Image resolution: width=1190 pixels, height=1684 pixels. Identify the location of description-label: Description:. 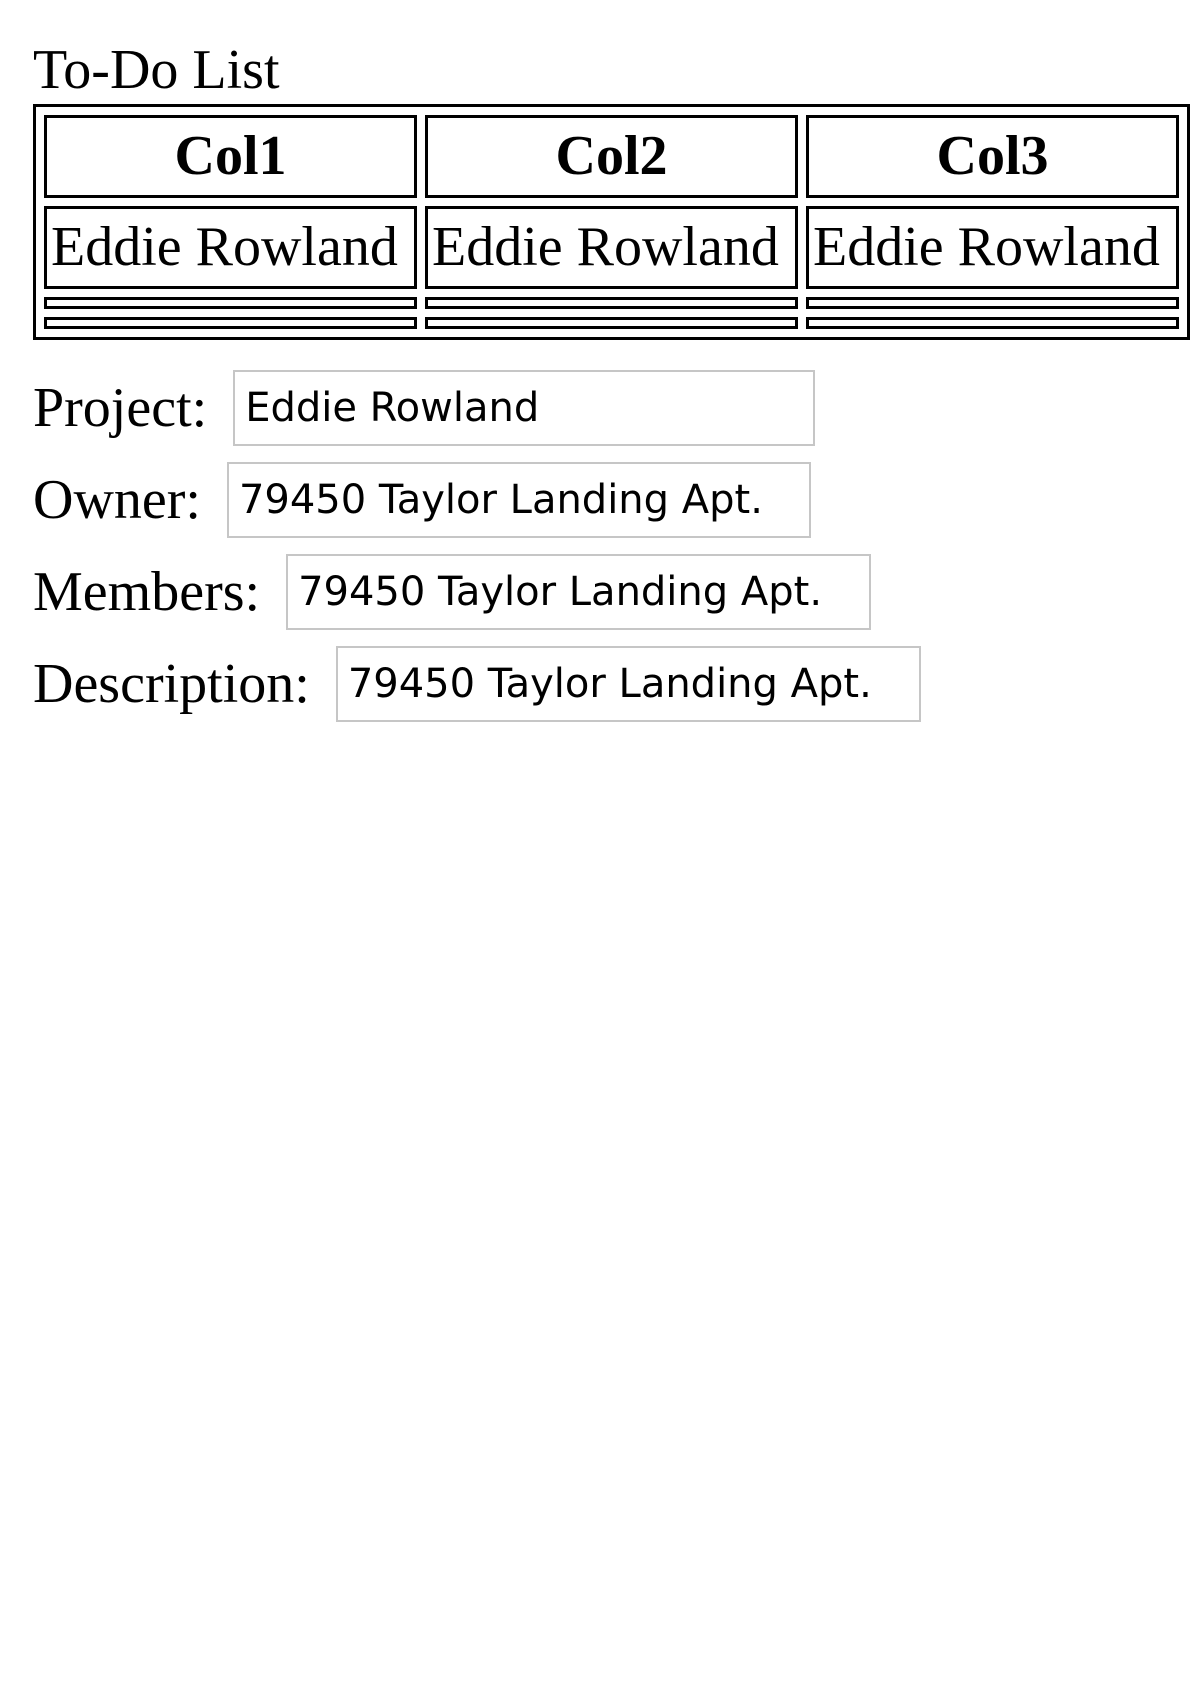
(171, 684).